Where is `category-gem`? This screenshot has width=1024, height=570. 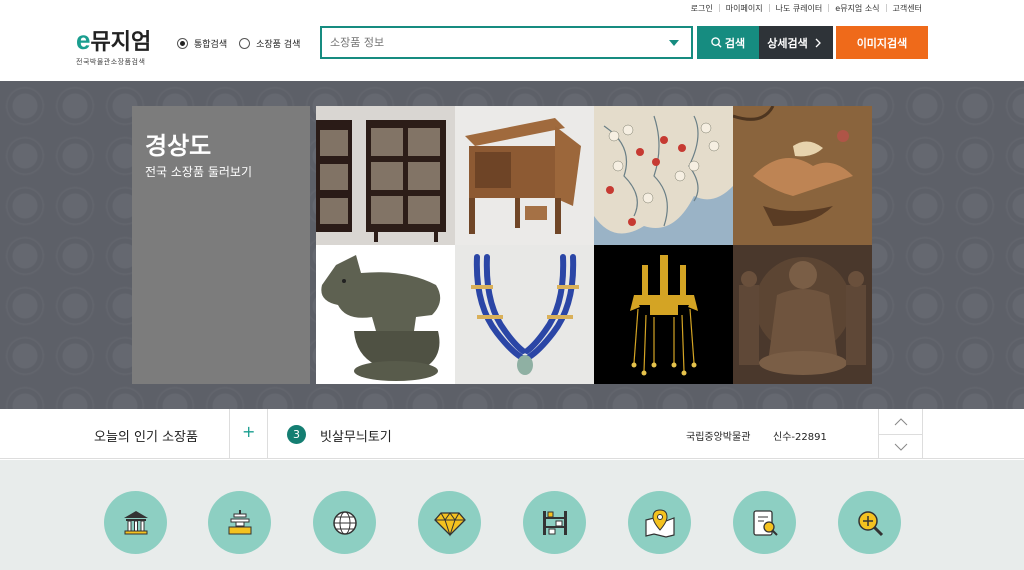 category-gem is located at coordinates (449, 522).